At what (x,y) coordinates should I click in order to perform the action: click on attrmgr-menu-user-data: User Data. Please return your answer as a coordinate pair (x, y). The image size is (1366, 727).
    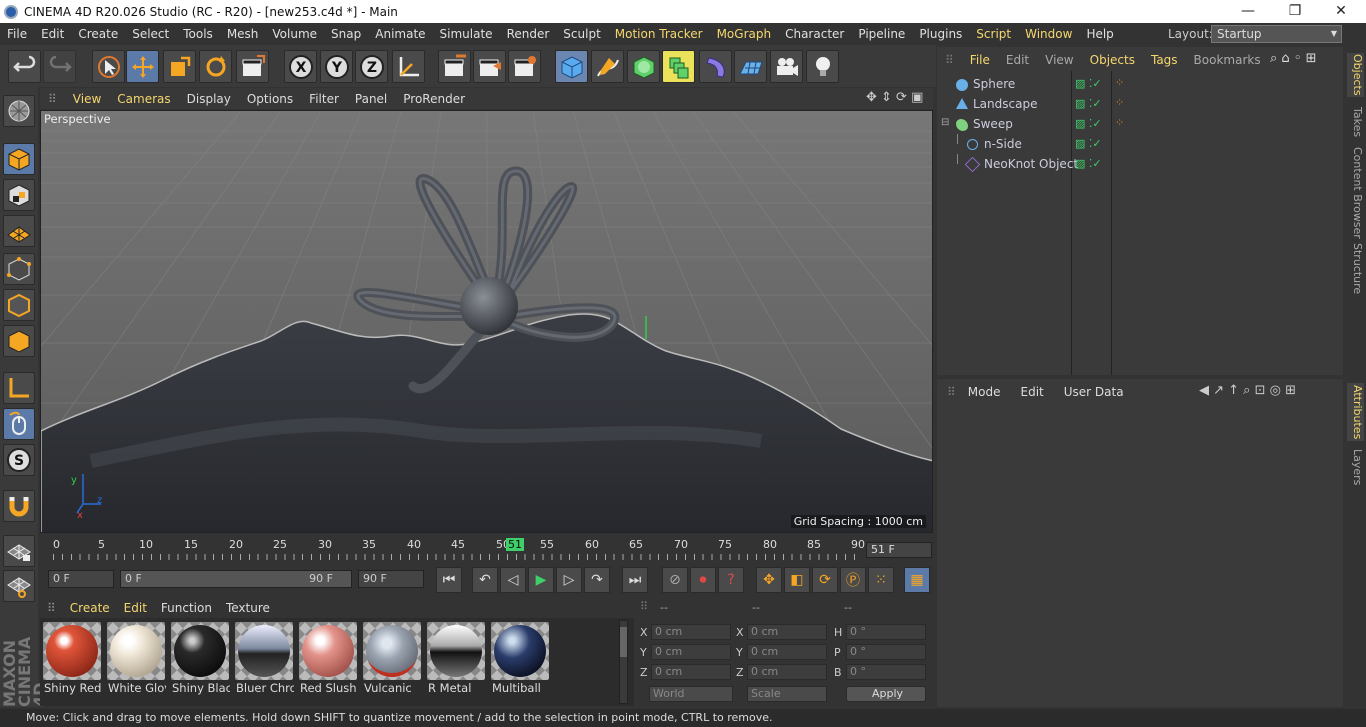
    Looking at the image, I should click on (1094, 392).